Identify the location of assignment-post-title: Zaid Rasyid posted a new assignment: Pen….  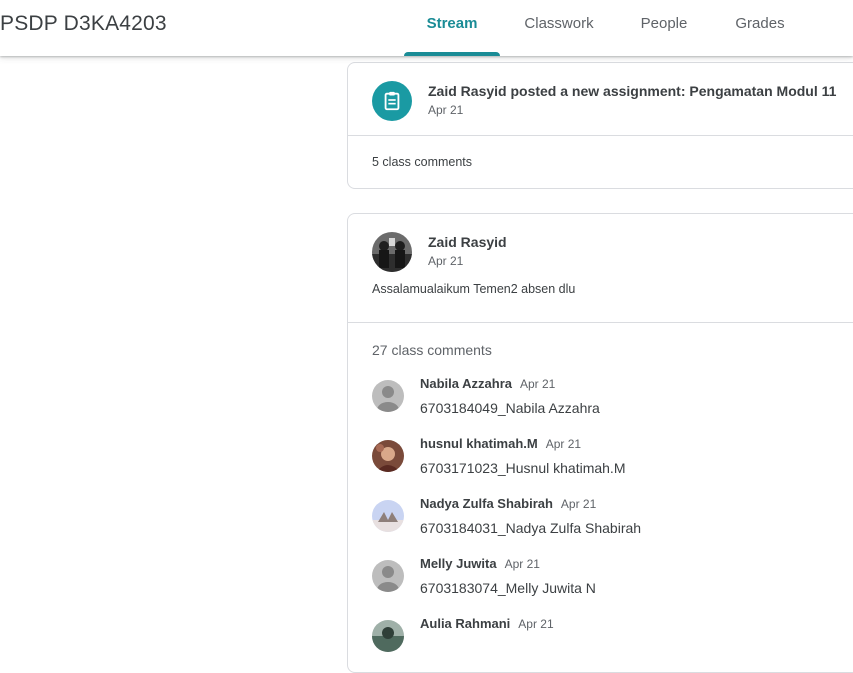
(632, 91).